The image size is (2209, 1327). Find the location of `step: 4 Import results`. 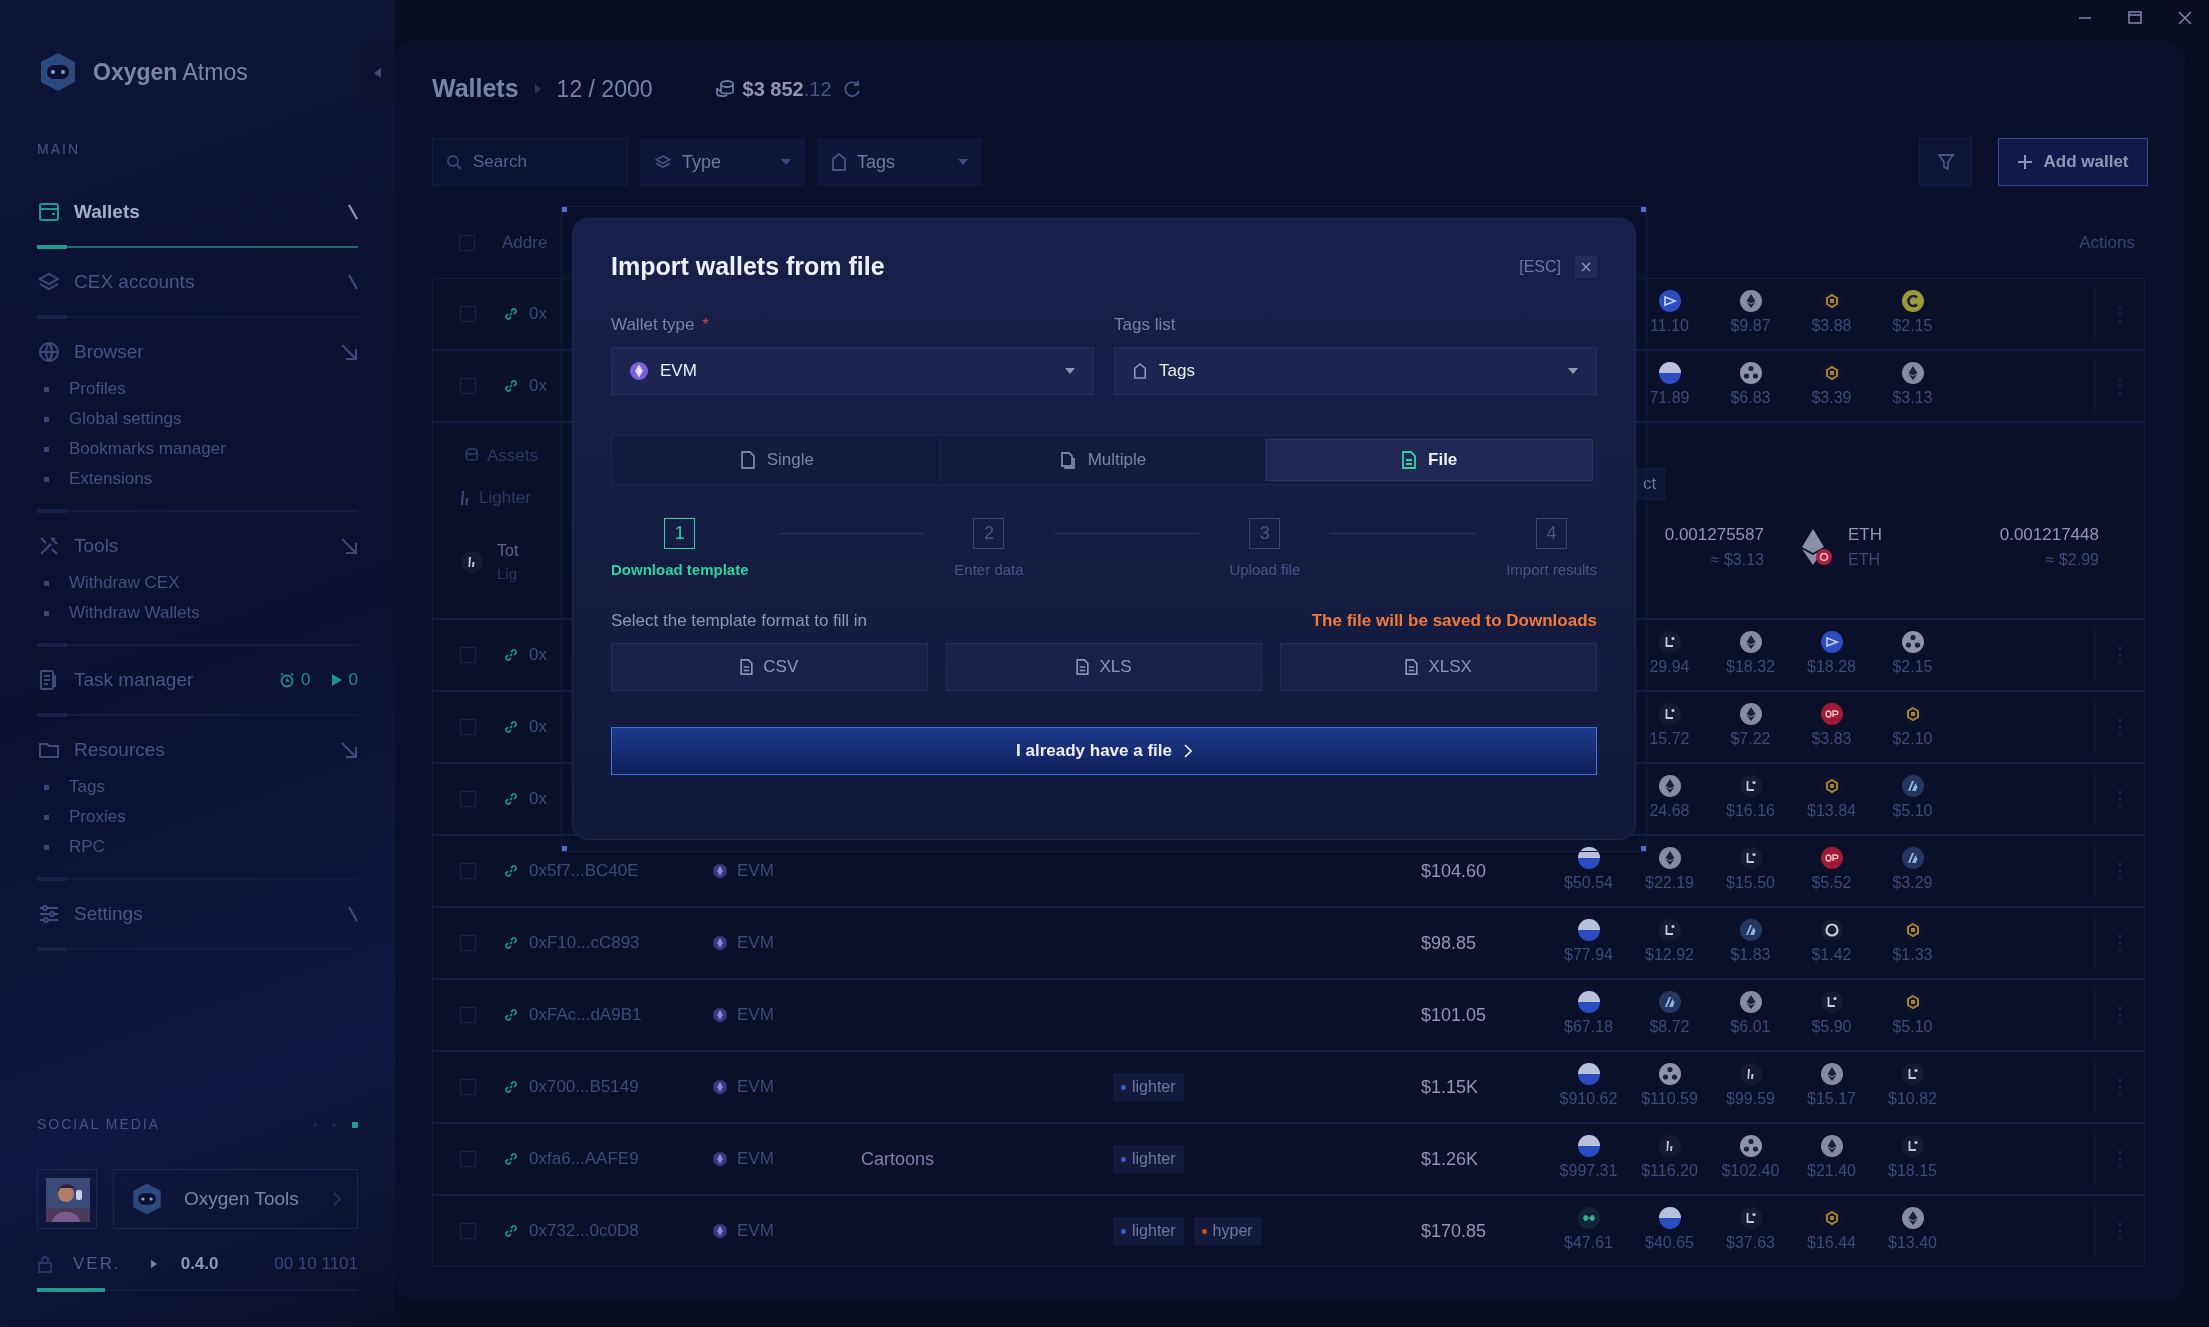

step: 4 Import results is located at coordinates (1551, 550).